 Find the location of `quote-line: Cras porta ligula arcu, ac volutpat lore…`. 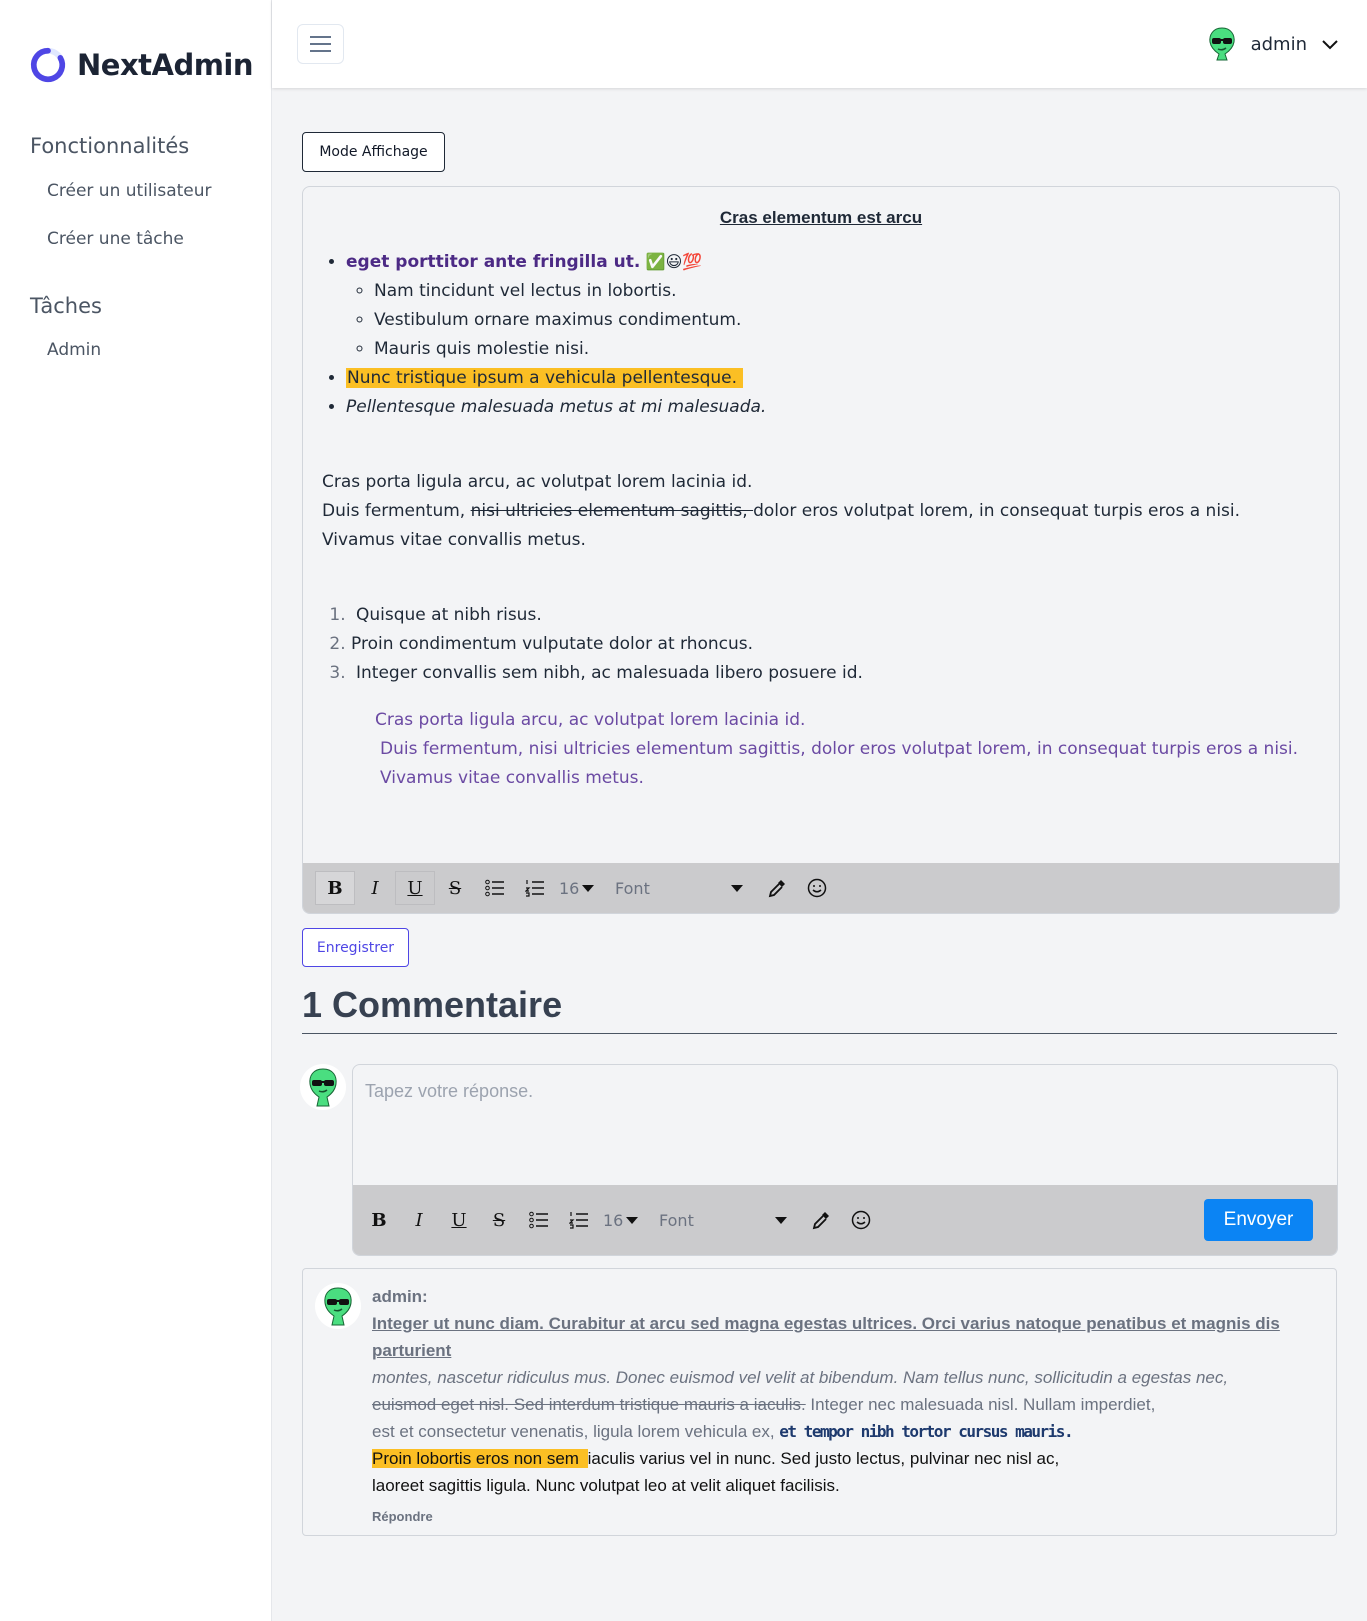

quote-line: Cras porta ligula arcu, ac volutpat lore… is located at coordinates (590, 720).